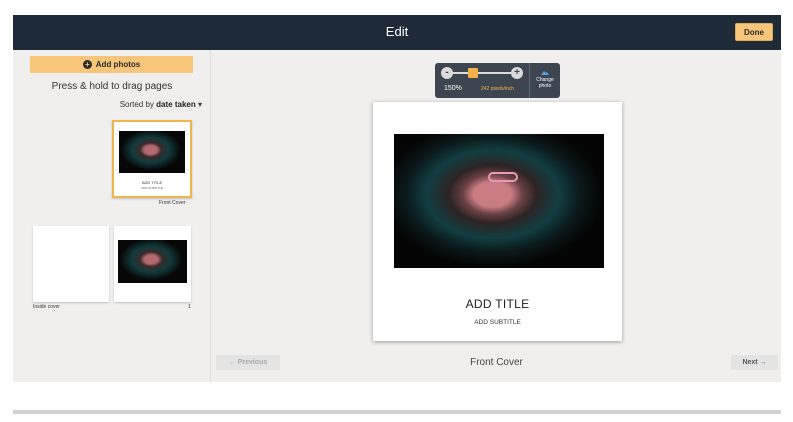  Describe the element at coordinates (397, 412) in the screenshot. I see `divider` at that location.